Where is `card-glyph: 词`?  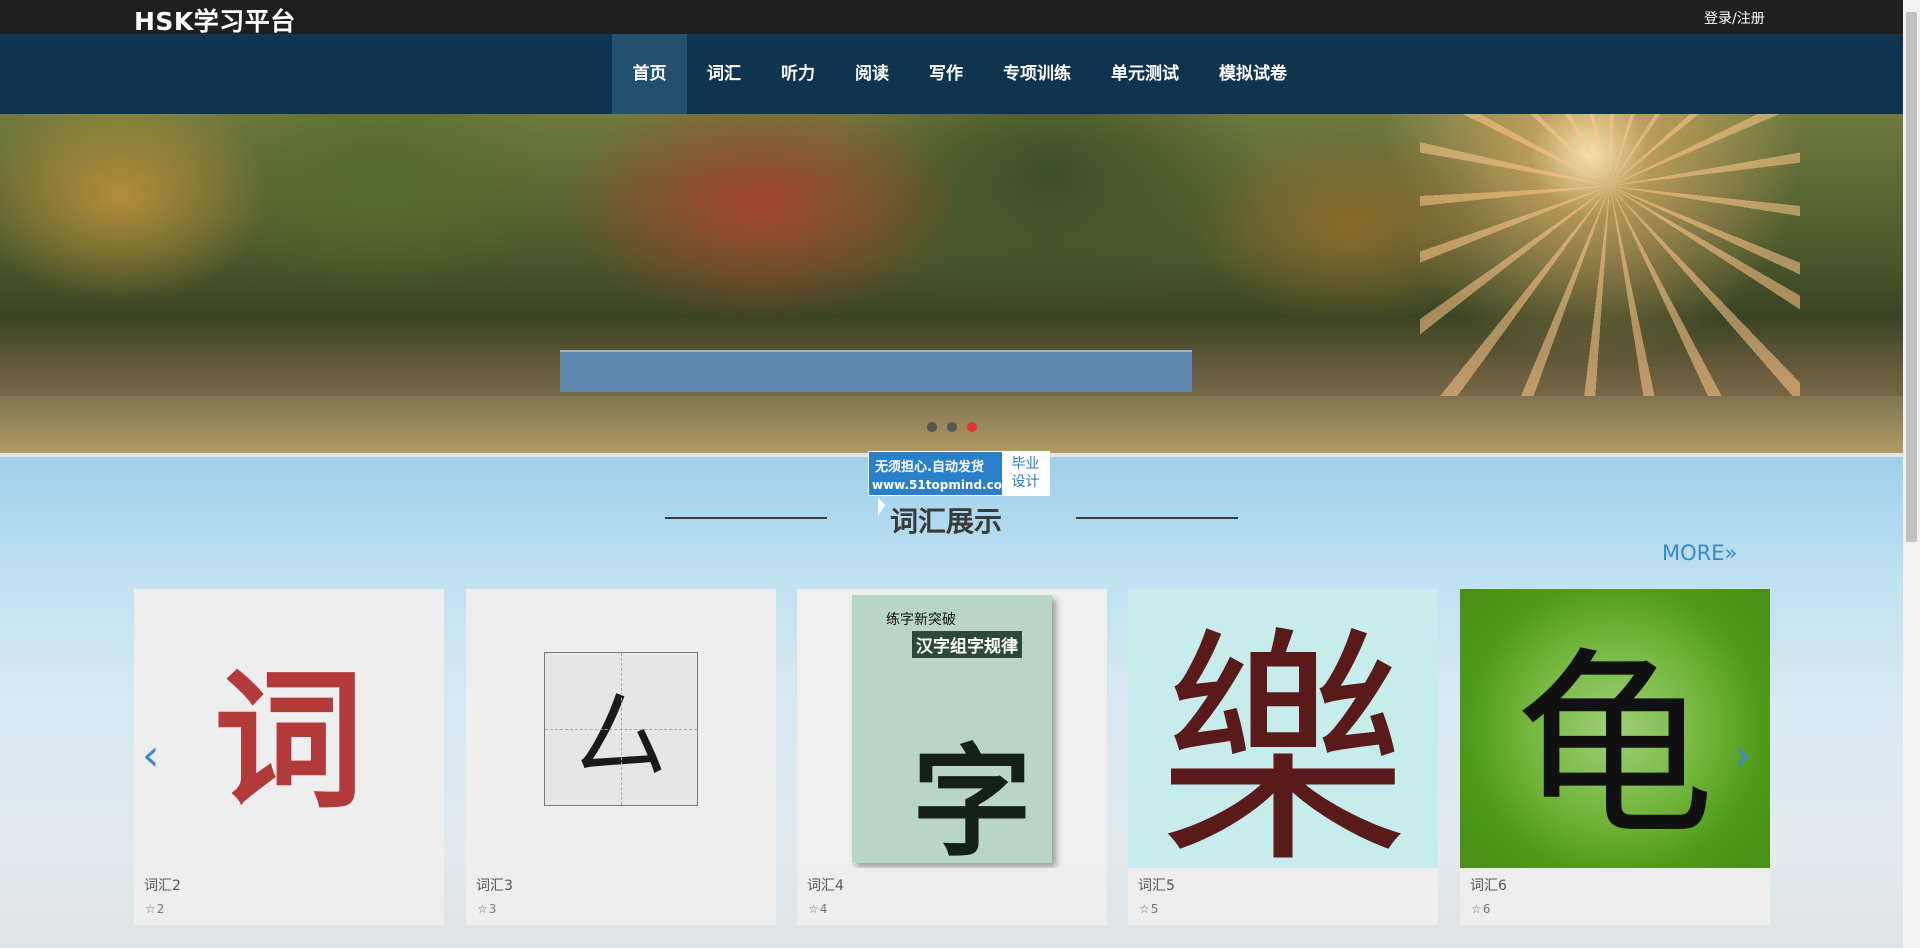 card-glyph: 词 is located at coordinates (289, 728).